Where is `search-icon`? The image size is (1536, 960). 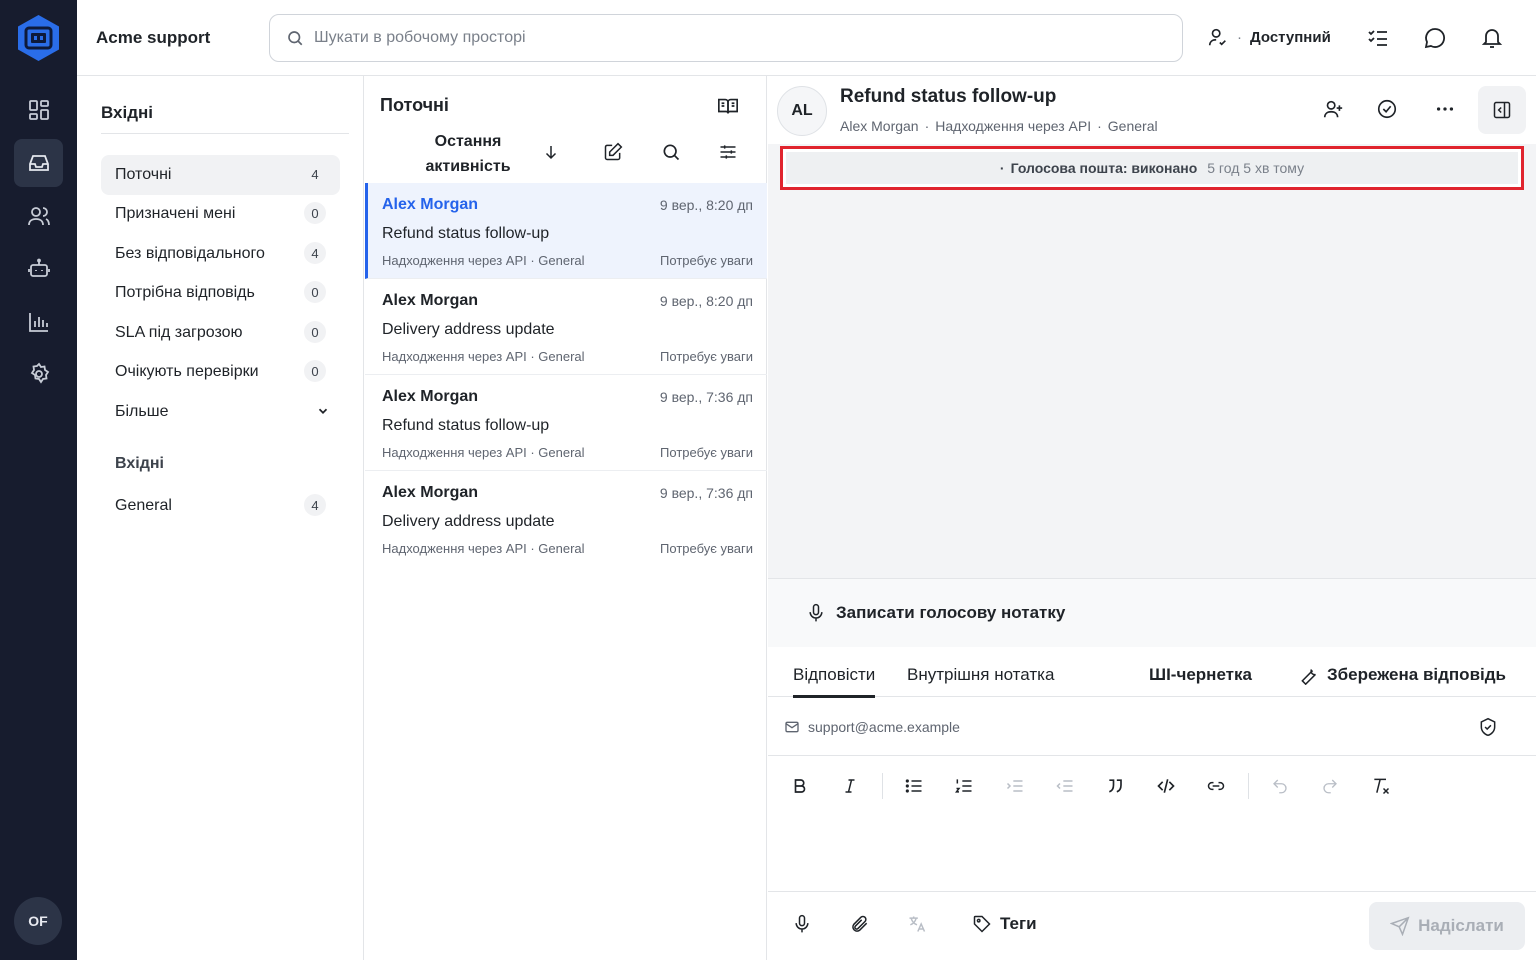
search-icon is located at coordinates (295, 38).